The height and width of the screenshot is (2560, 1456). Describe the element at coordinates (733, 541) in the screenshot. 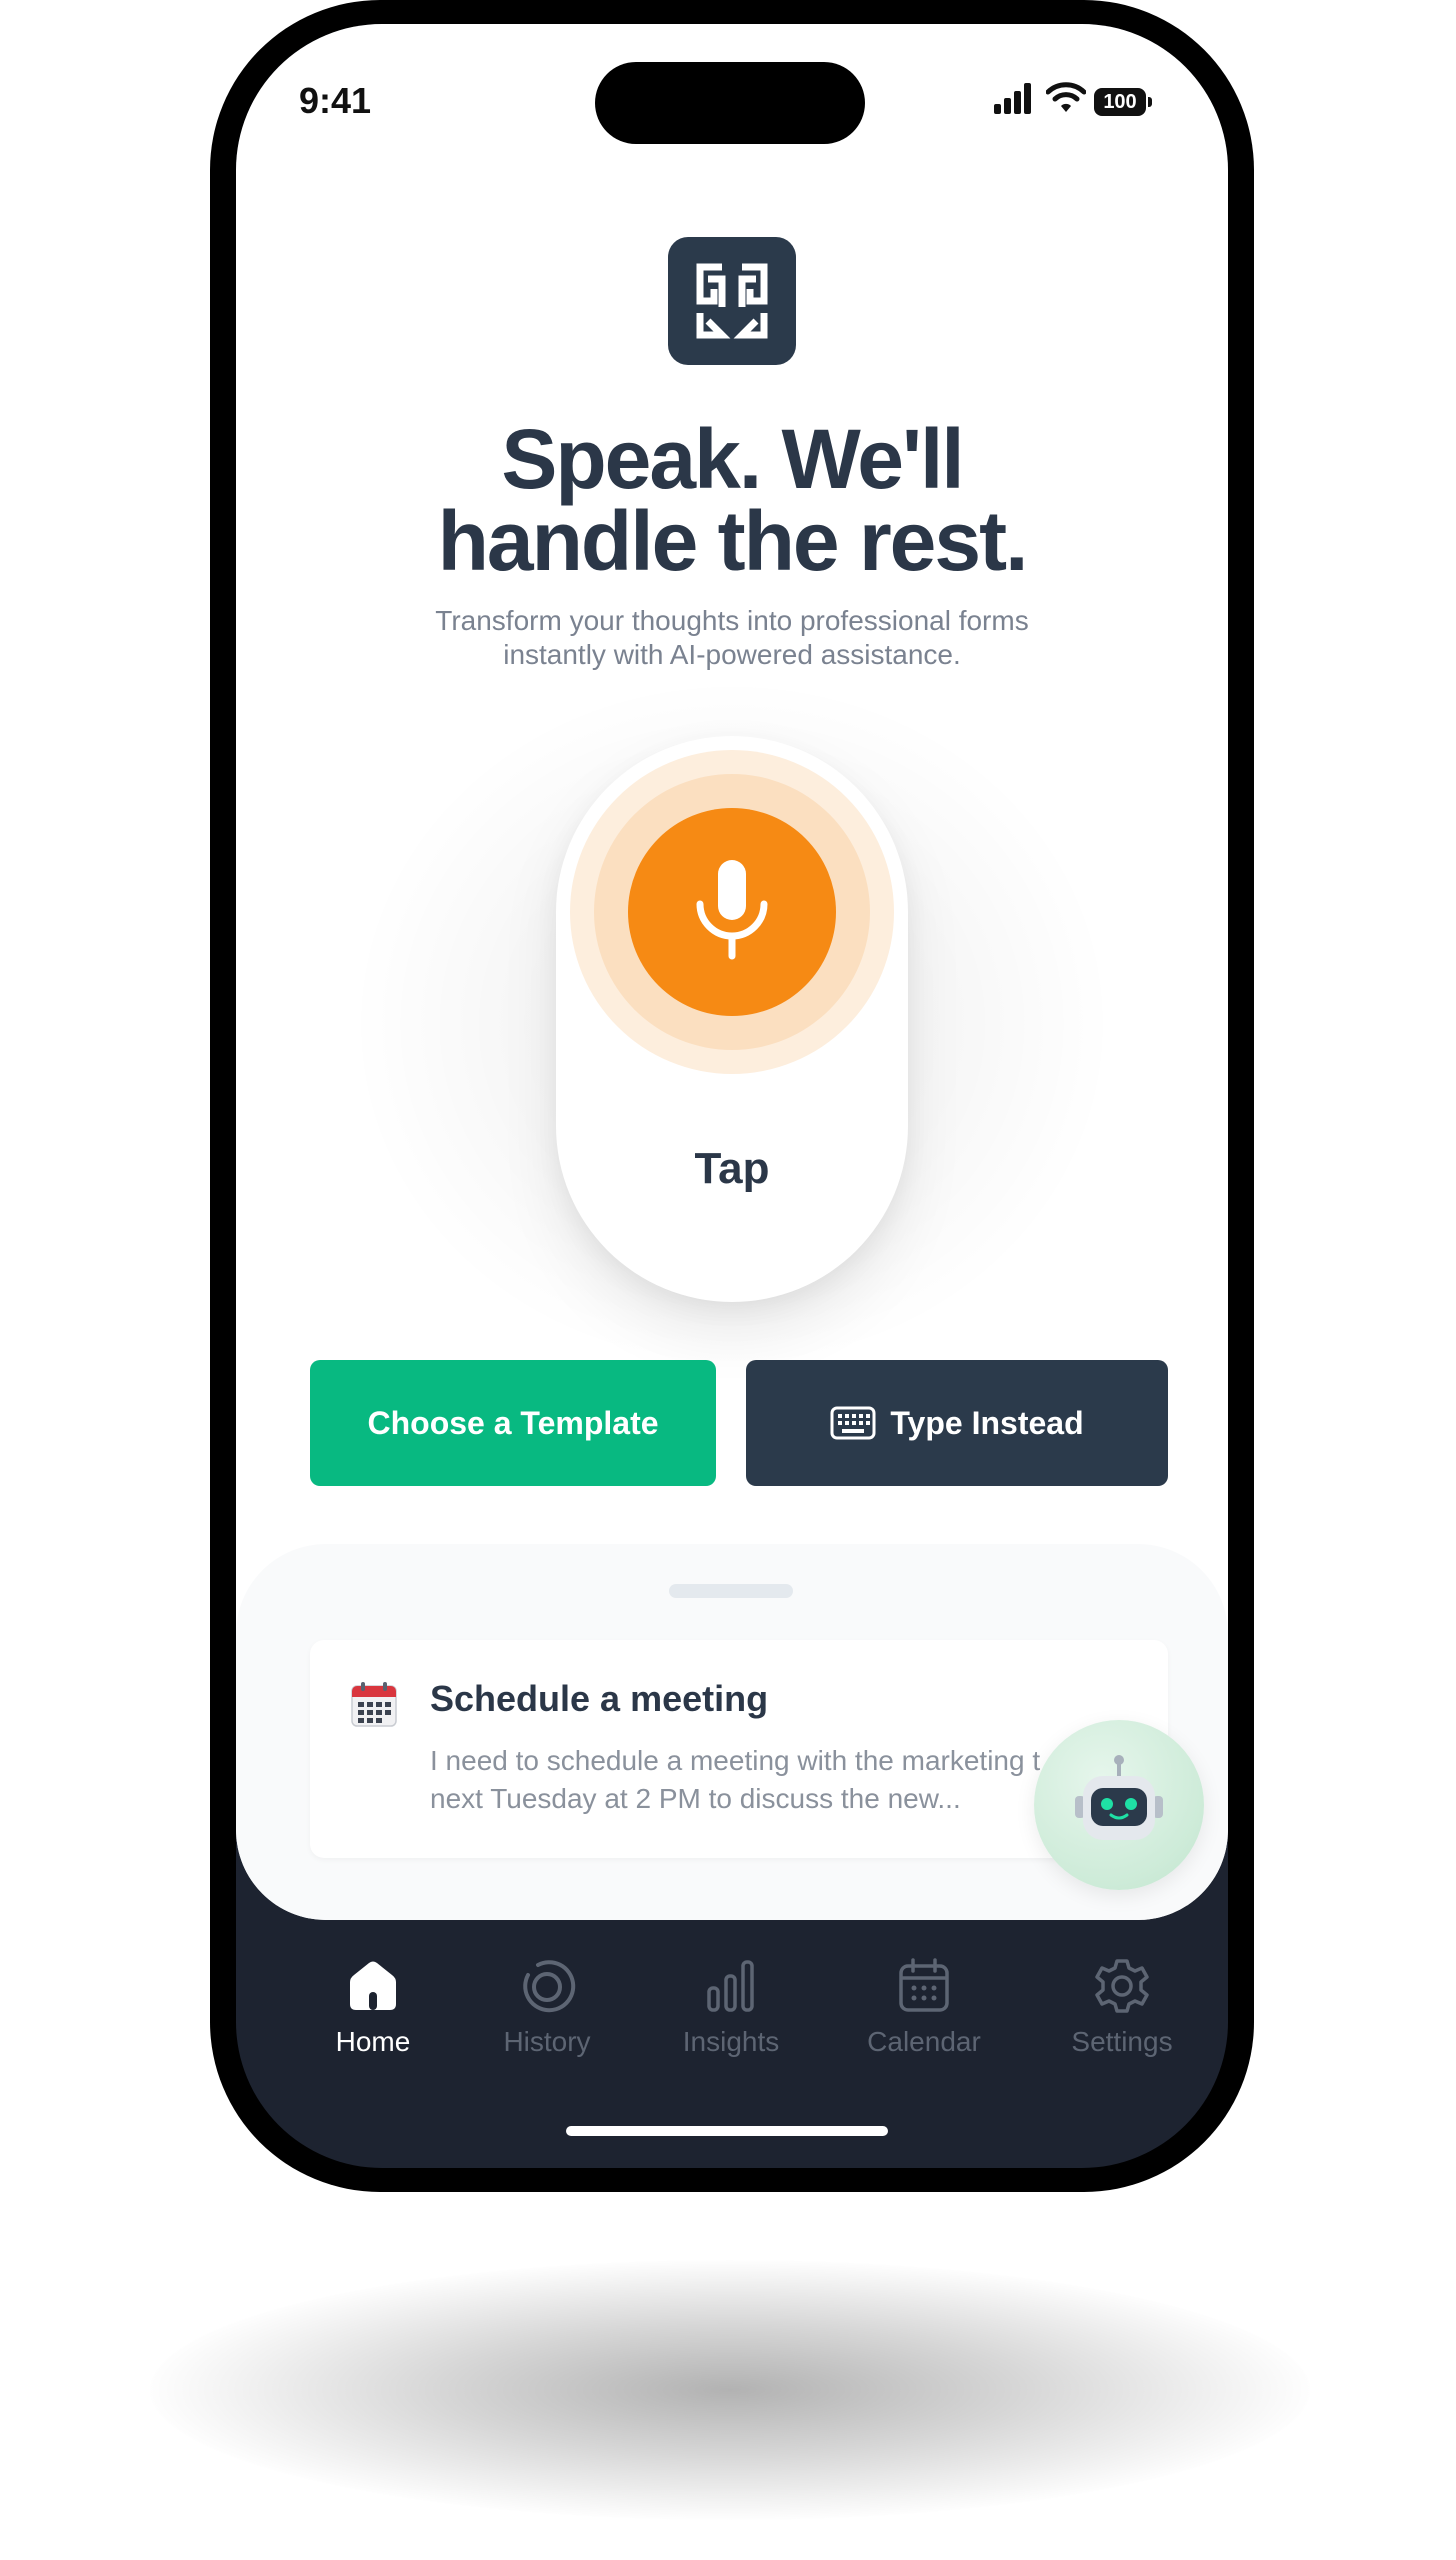

I see `headline-line-2: handle the rest.` at that location.